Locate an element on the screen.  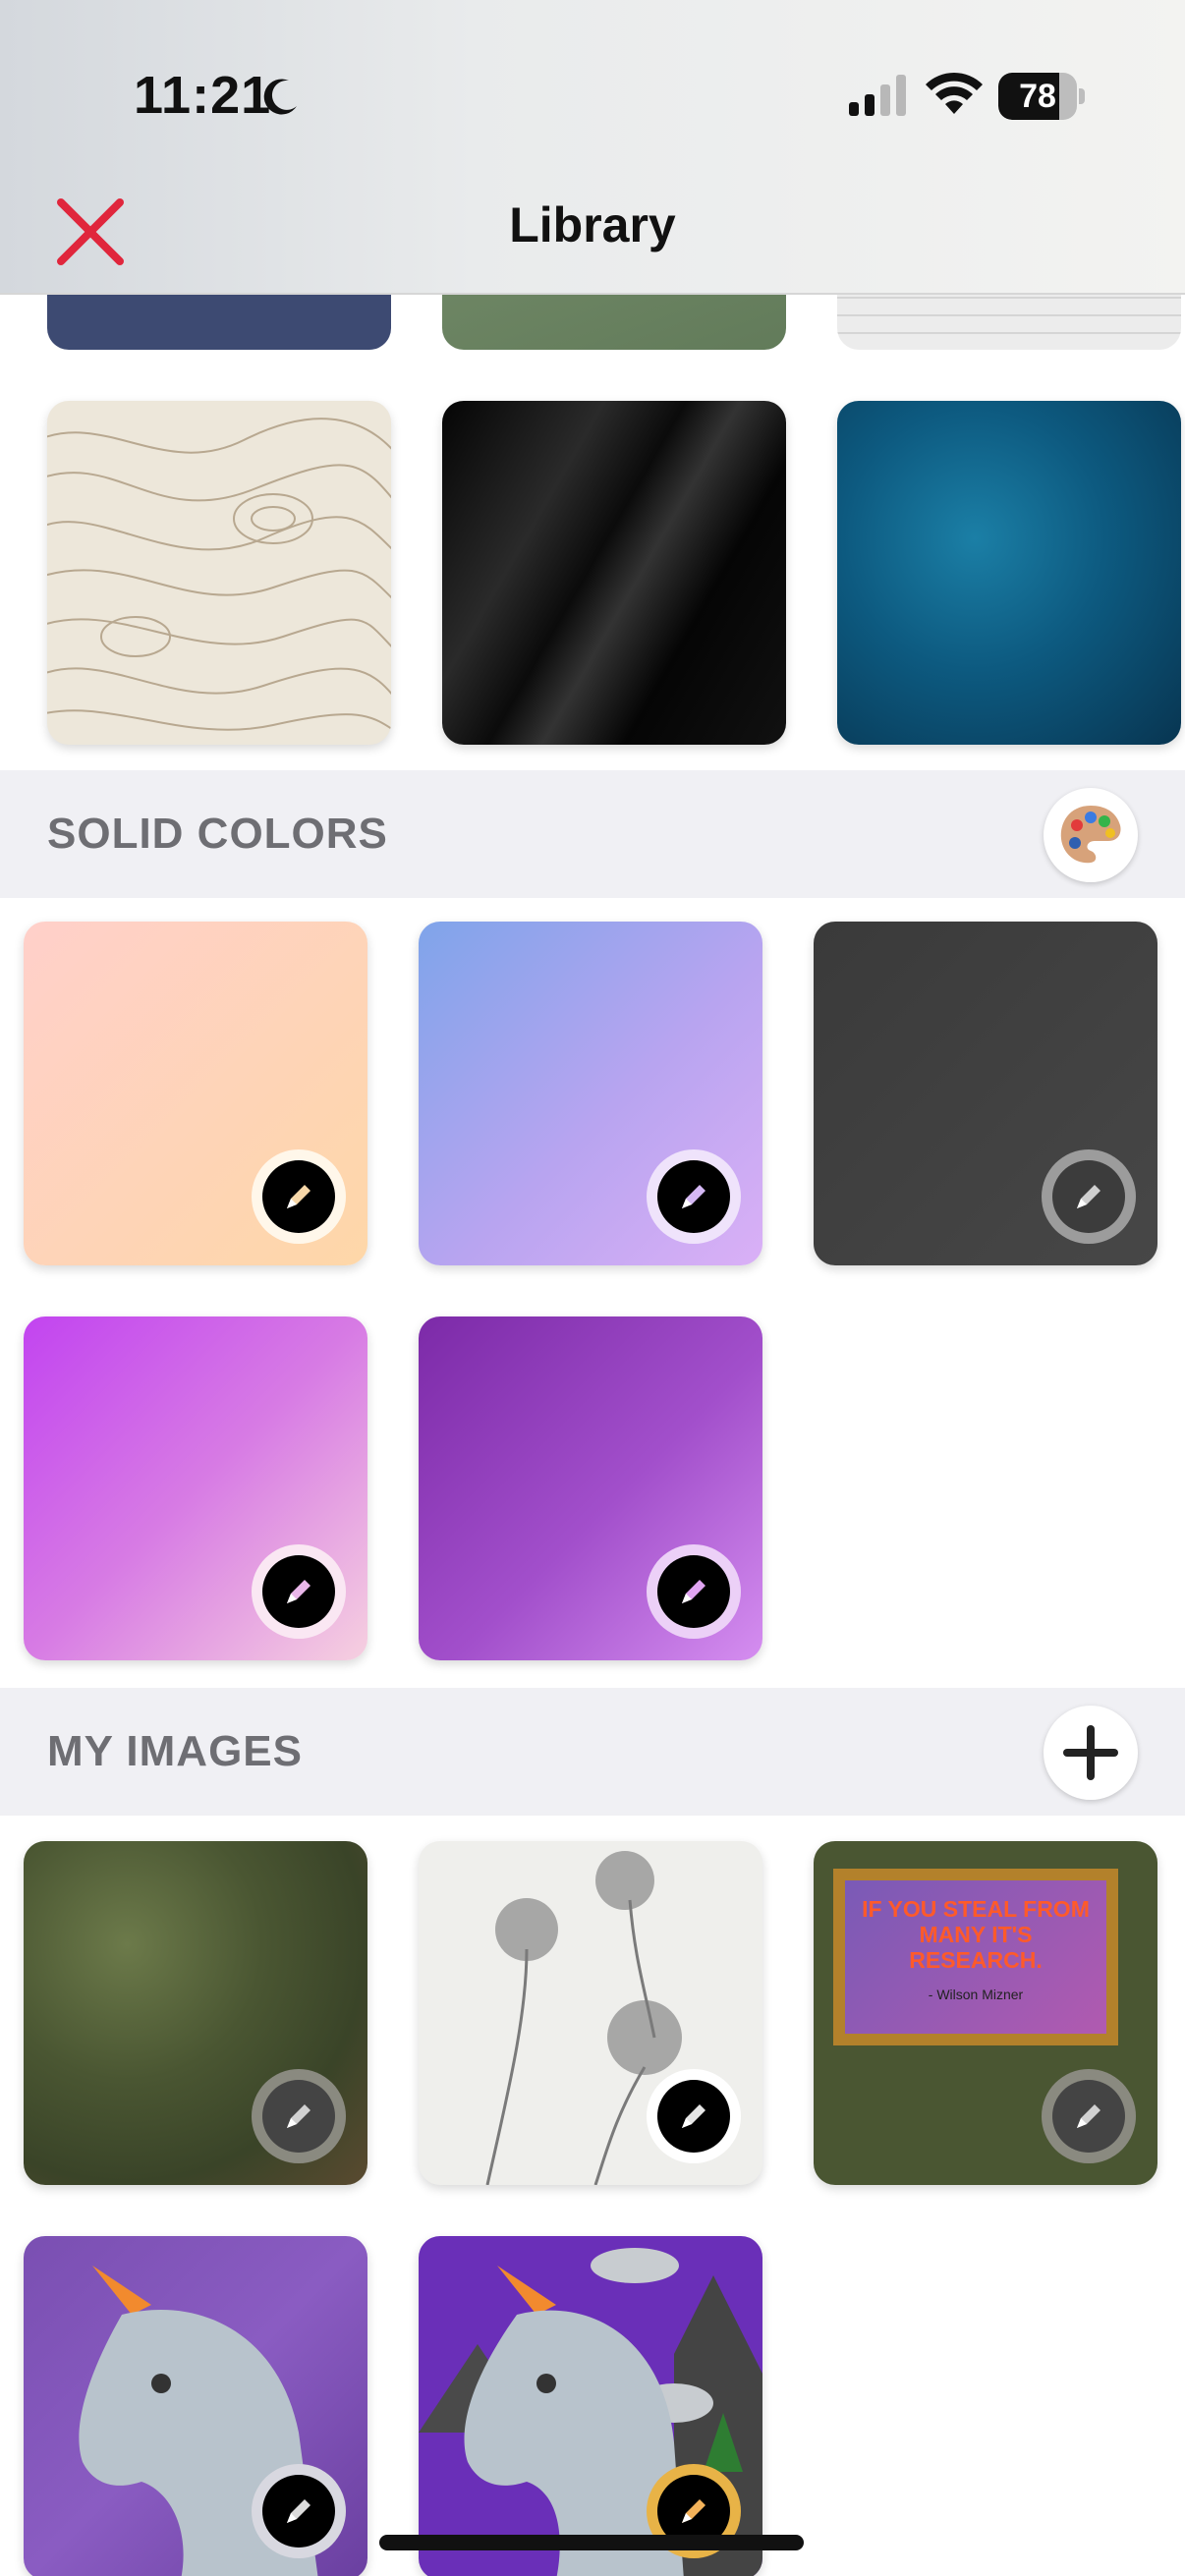
solid-color-magenta-pink is located at coordinates (196, 1488).